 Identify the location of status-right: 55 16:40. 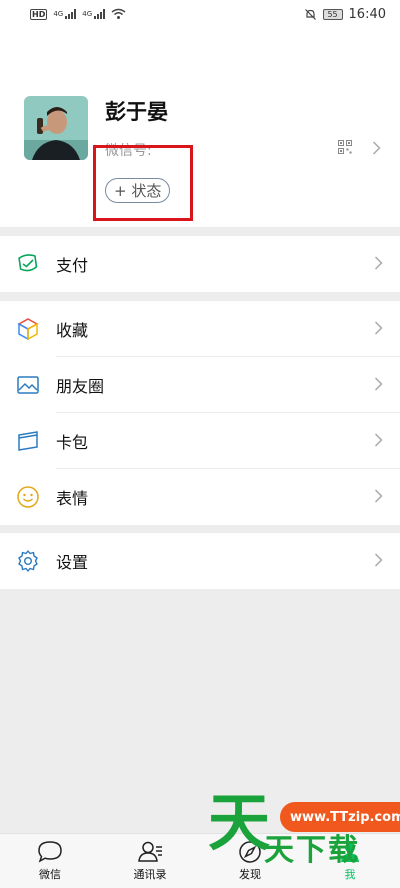
(345, 14).